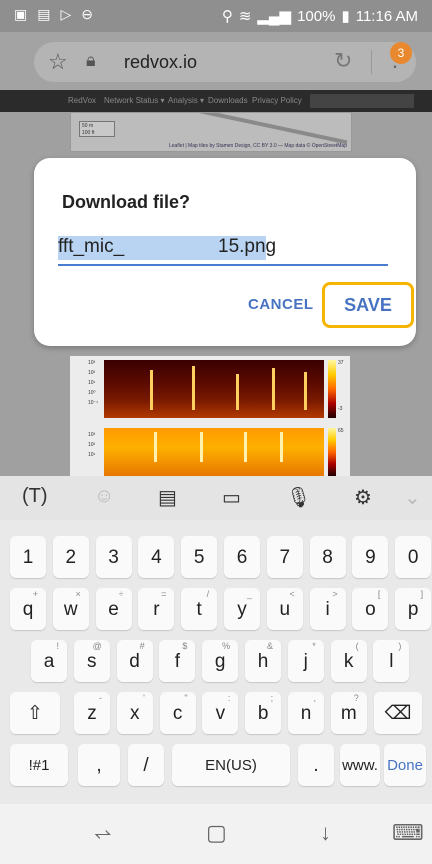  What do you see at coordinates (28, 609) in the screenshot?
I see `key-q: q +` at bounding box center [28, 609].